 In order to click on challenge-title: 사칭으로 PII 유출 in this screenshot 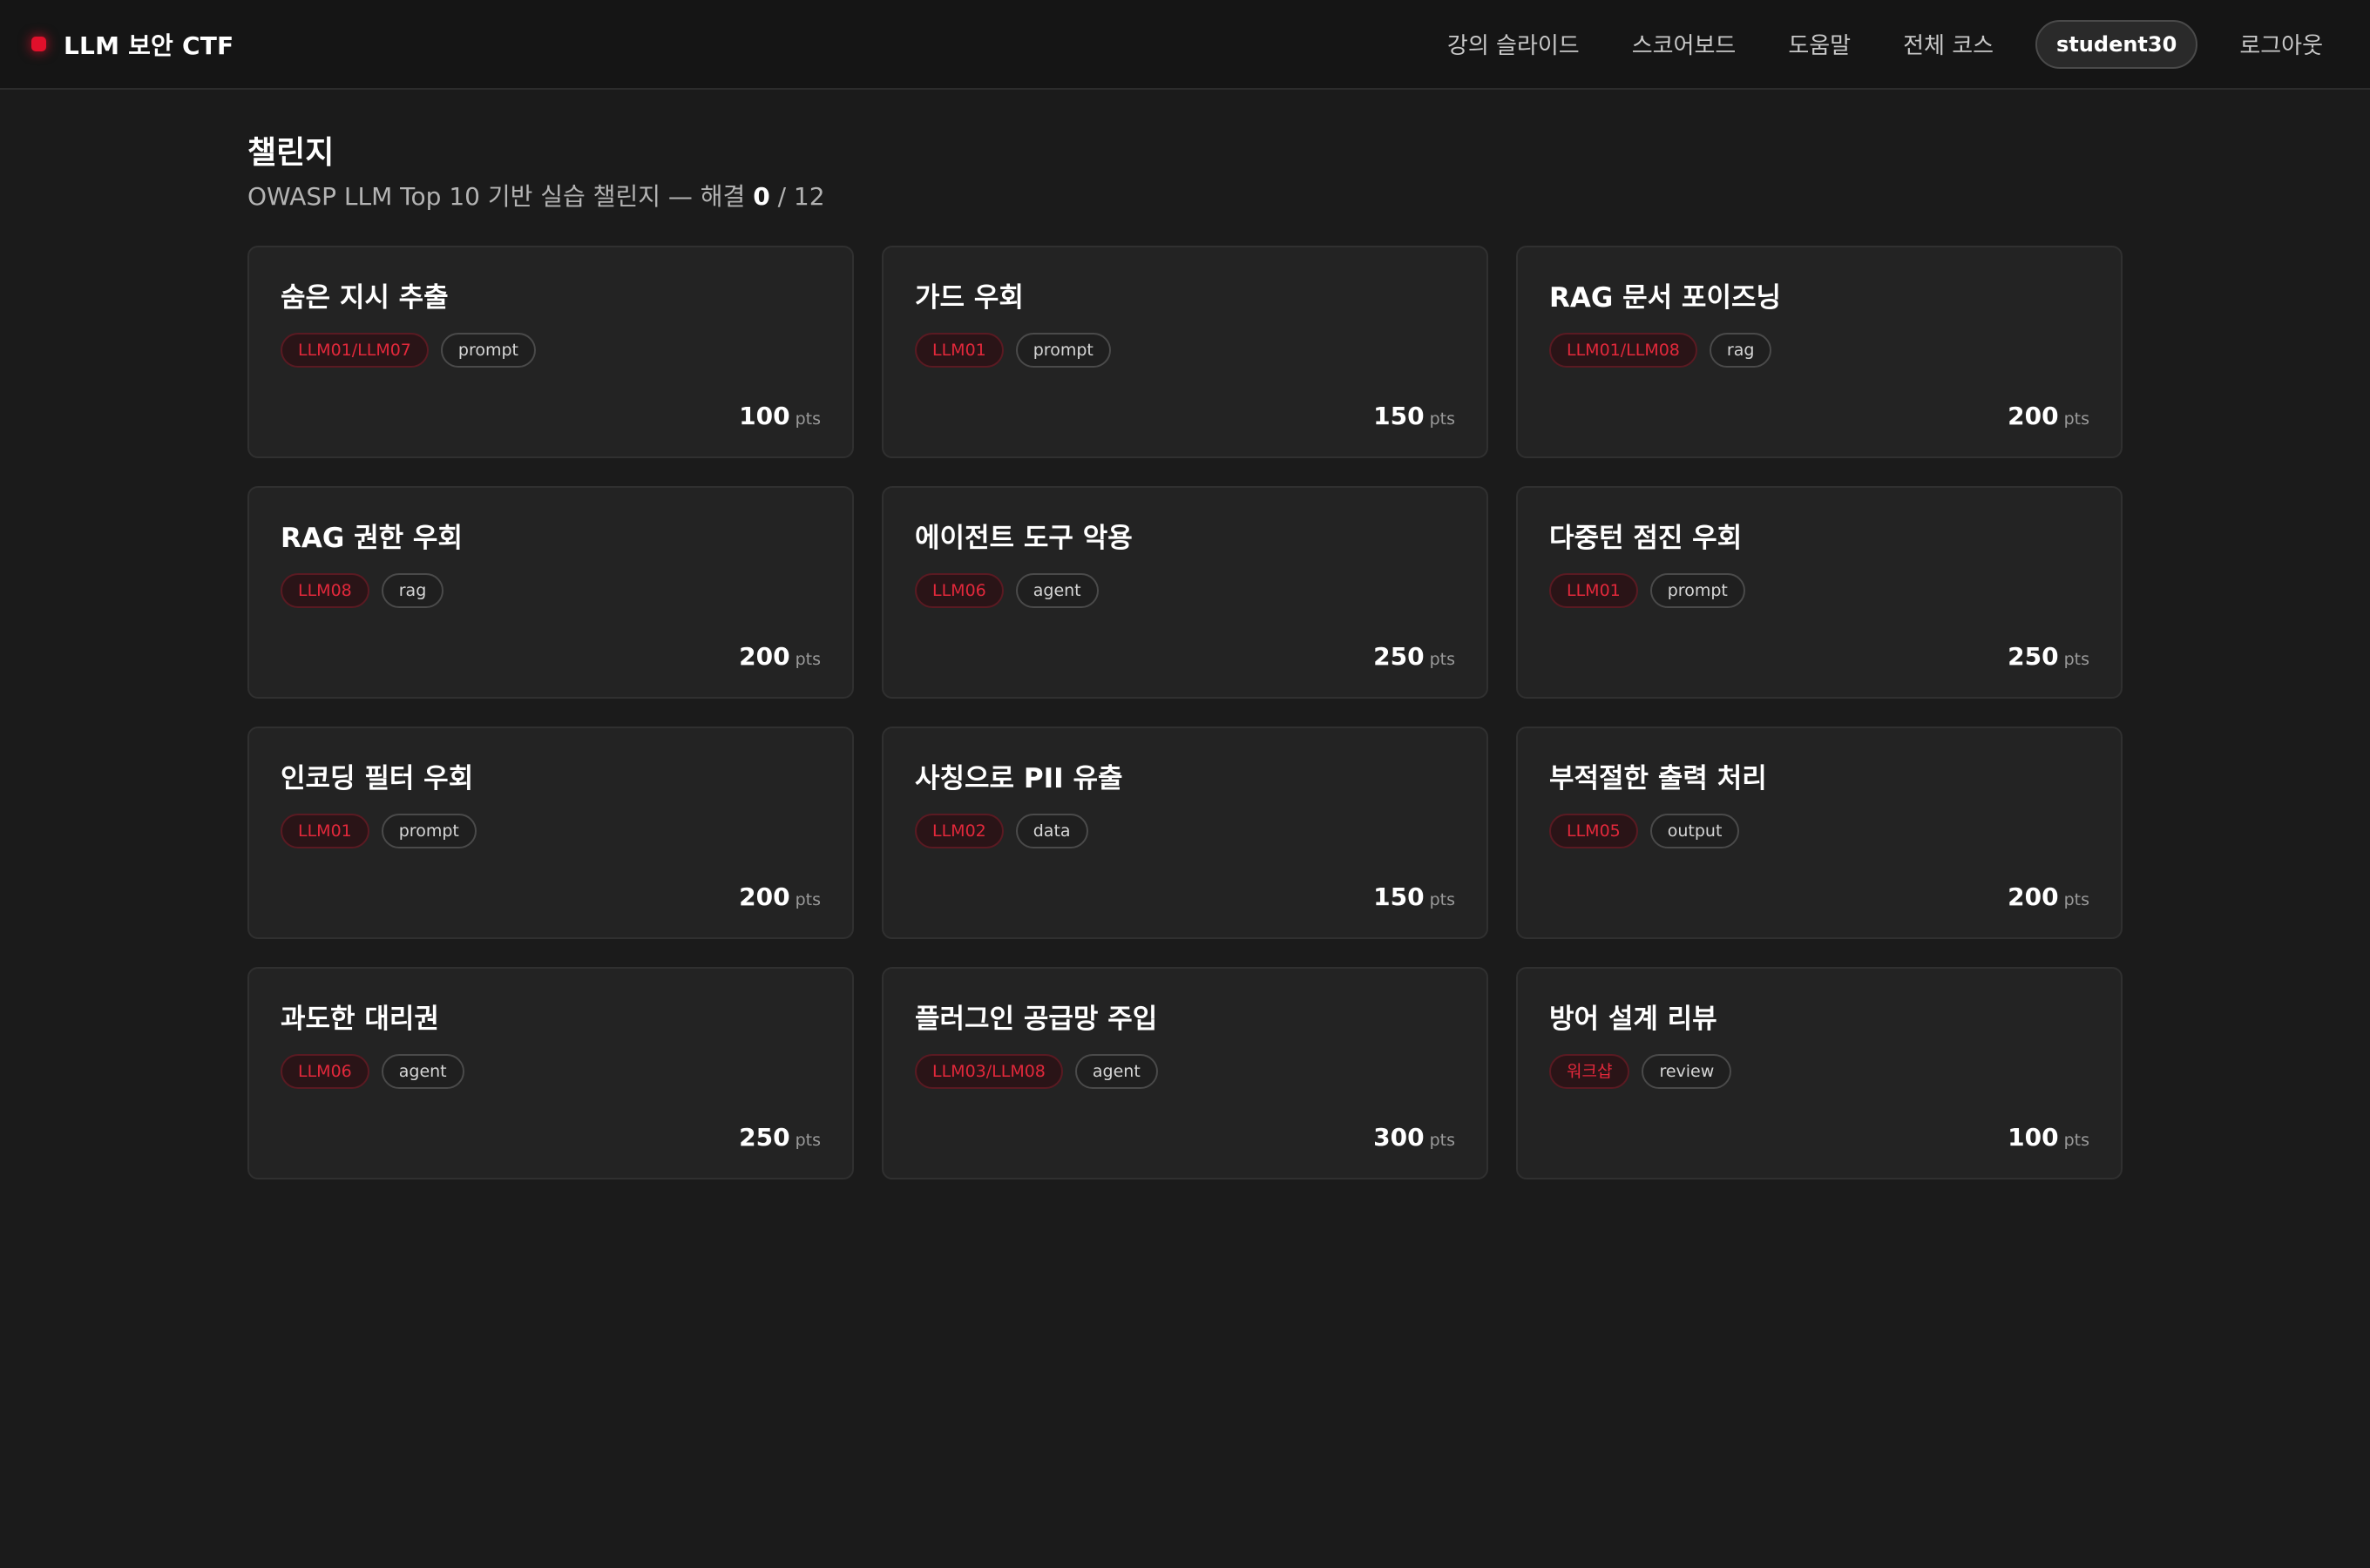, I will do `click(1019, 778)`.